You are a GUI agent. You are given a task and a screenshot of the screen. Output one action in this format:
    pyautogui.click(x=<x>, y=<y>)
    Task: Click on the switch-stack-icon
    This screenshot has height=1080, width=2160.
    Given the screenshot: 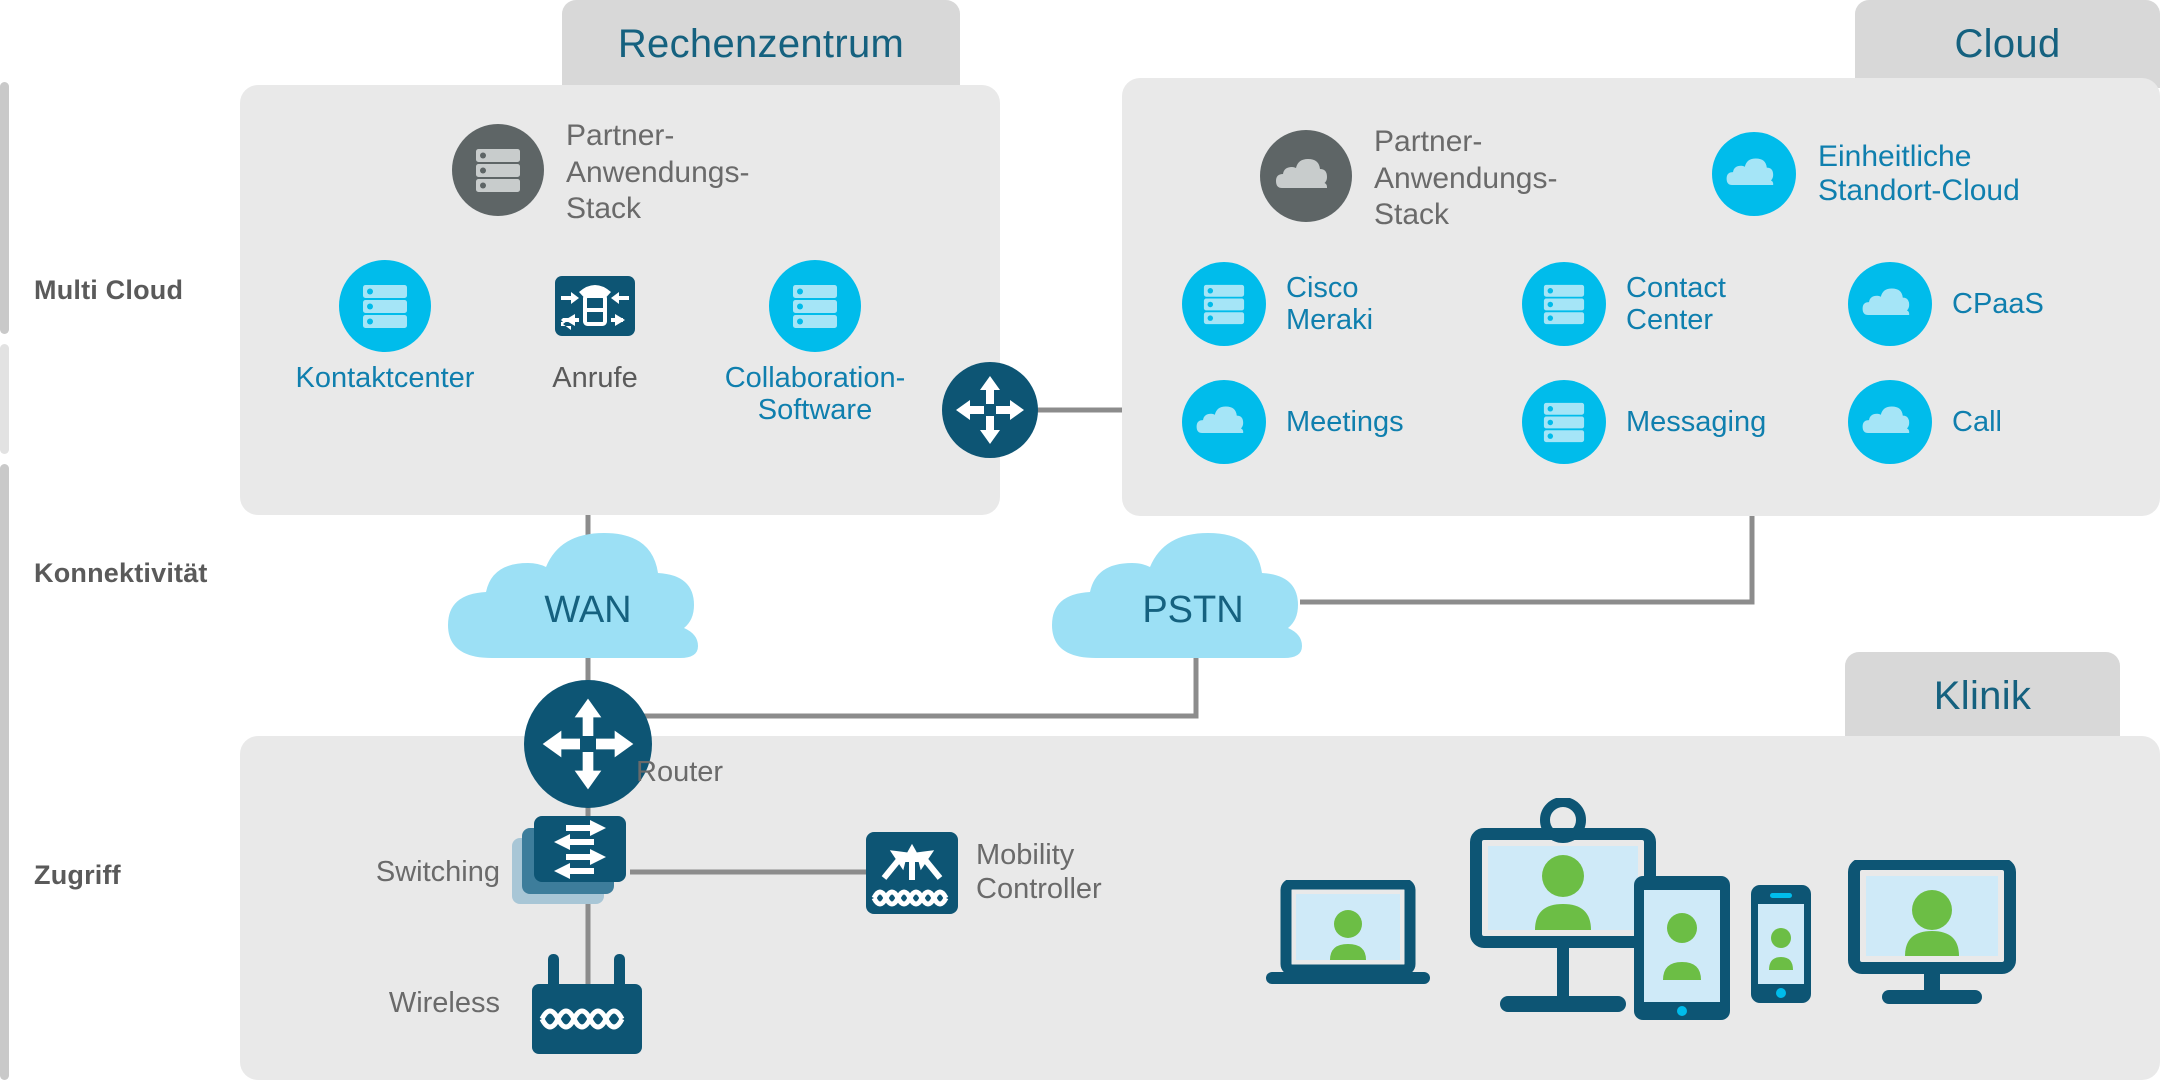 What is the action you would take?
    pyautogui.click(x=569, y=860)
    